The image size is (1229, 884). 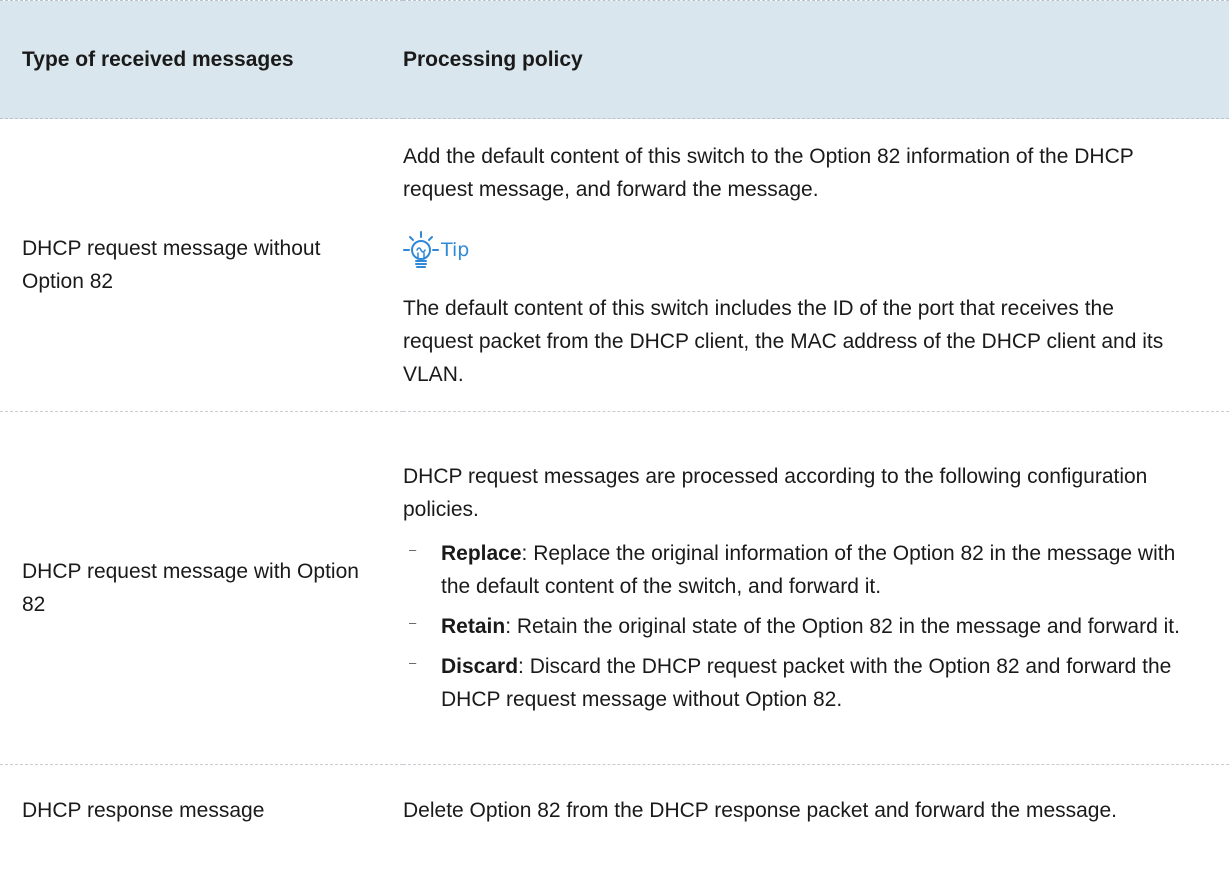 I want to click on option-keyword: Retain, so click(x=473, y=626).